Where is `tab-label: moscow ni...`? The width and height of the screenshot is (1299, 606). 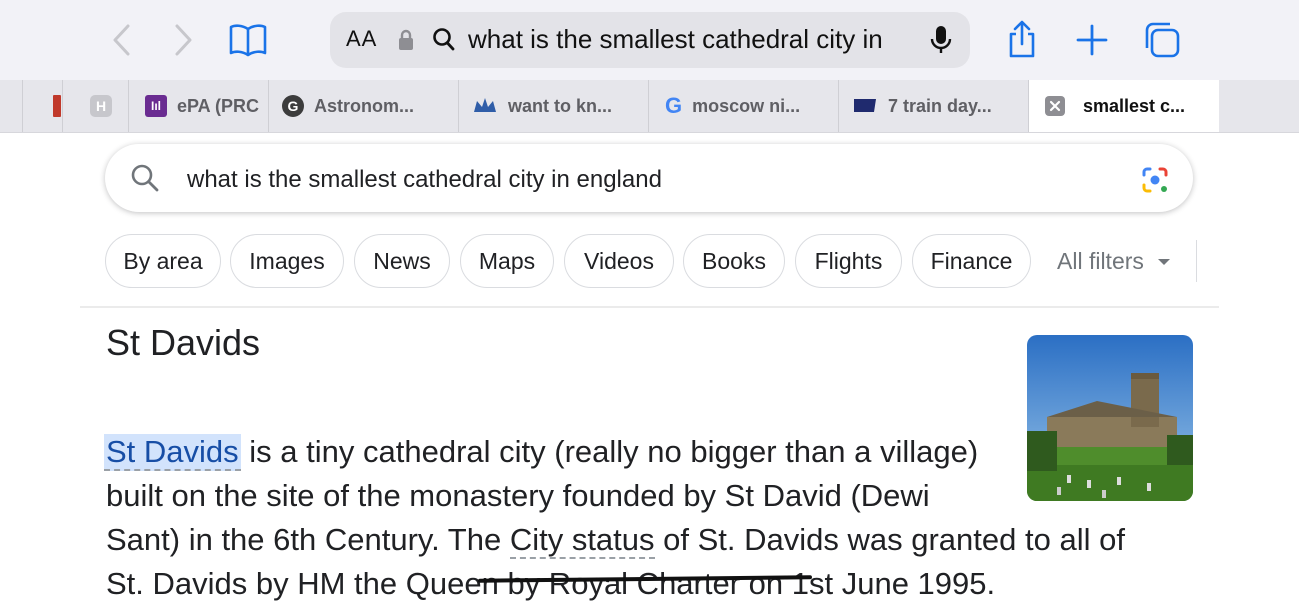 tab-label: moscow ni... is located at coordinates (746, 105).